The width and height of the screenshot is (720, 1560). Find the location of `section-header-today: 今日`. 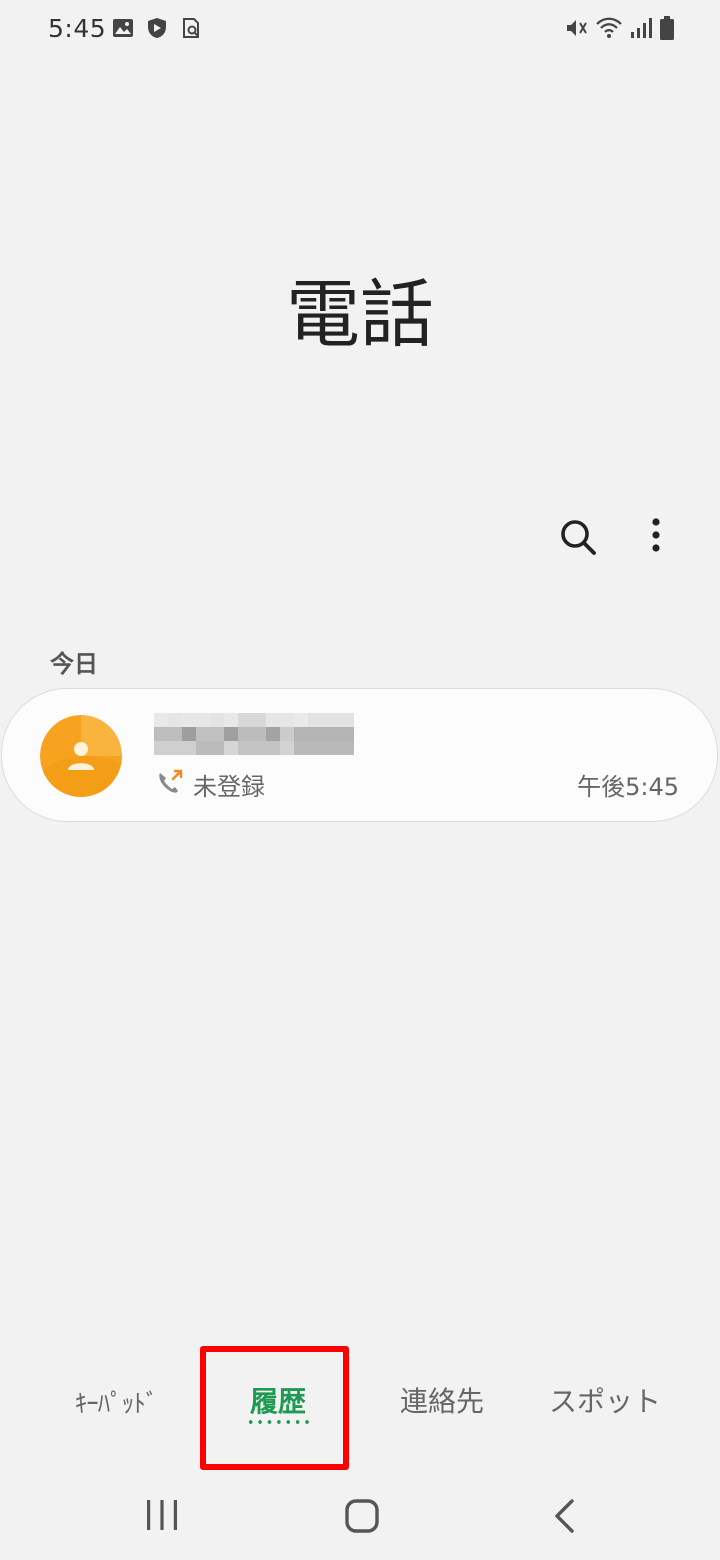

section-header-today: 今日 is located at coordinates (74, 664).